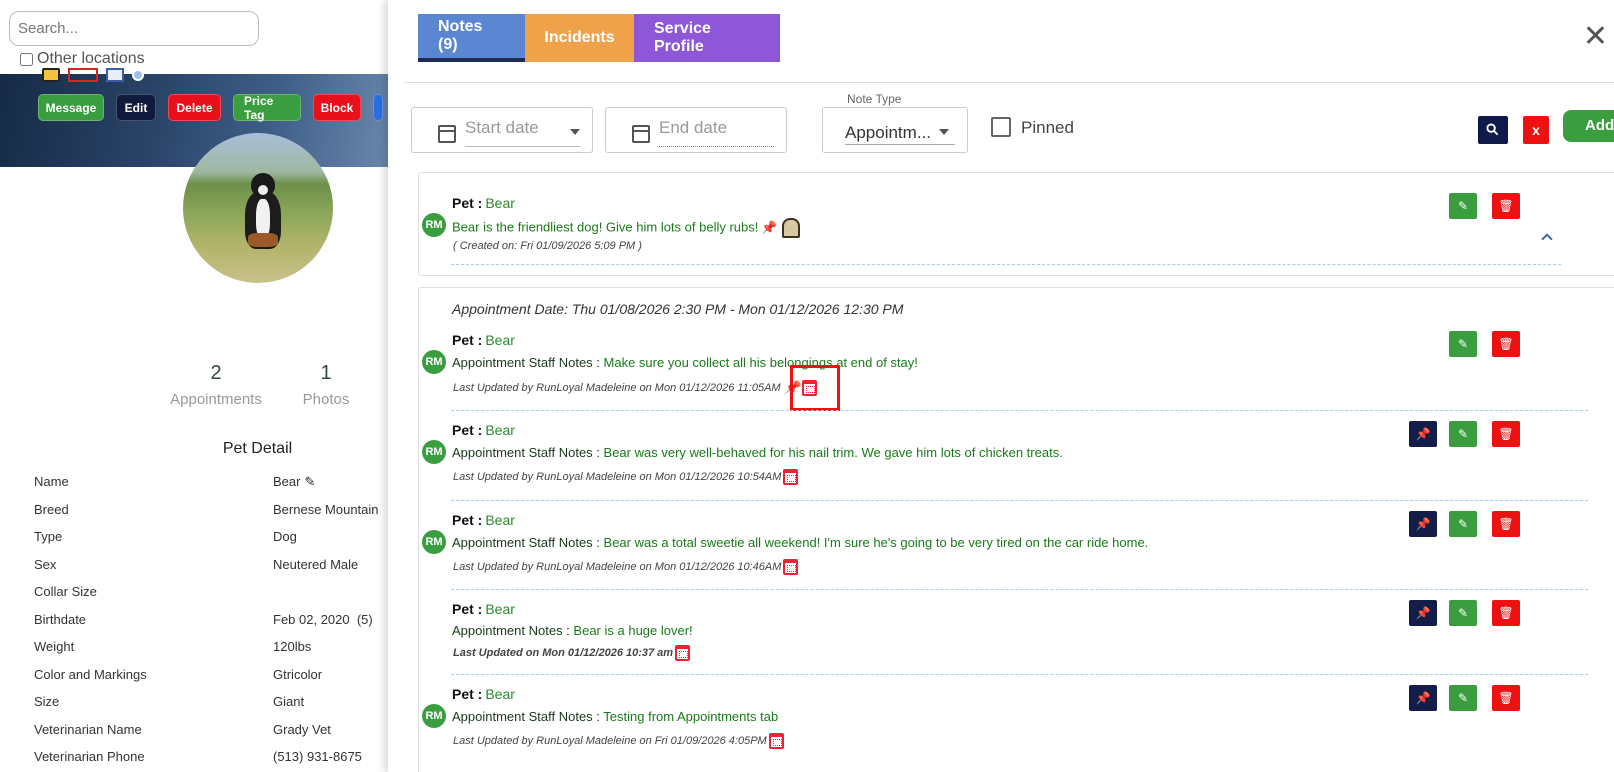 The width and height of the screenshot is (1614, 772). Describe the element at coordinates (1547, 239) in the screenshot. I see `chevron-up-icon` at that location.